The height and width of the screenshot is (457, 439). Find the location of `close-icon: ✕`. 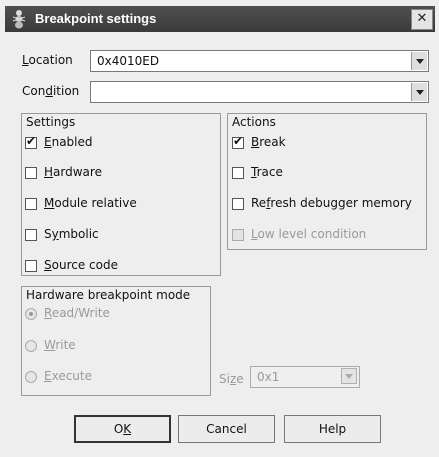

close-icon: ✕ is located at coordinates (422, 18).